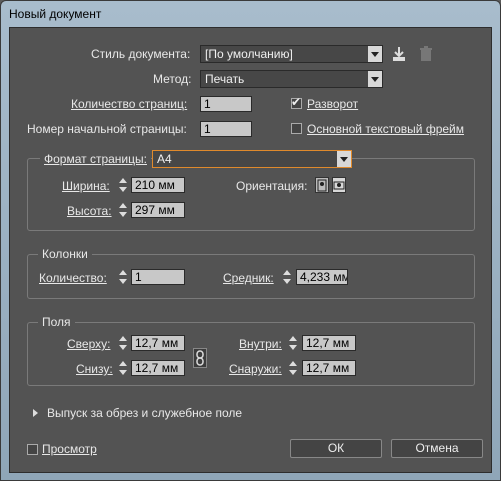 The image size is (501, 481). Describe the element at coordinates (329, 368) in the screenshot. I see `outside-margin-field: 12,7 мм` at that location.